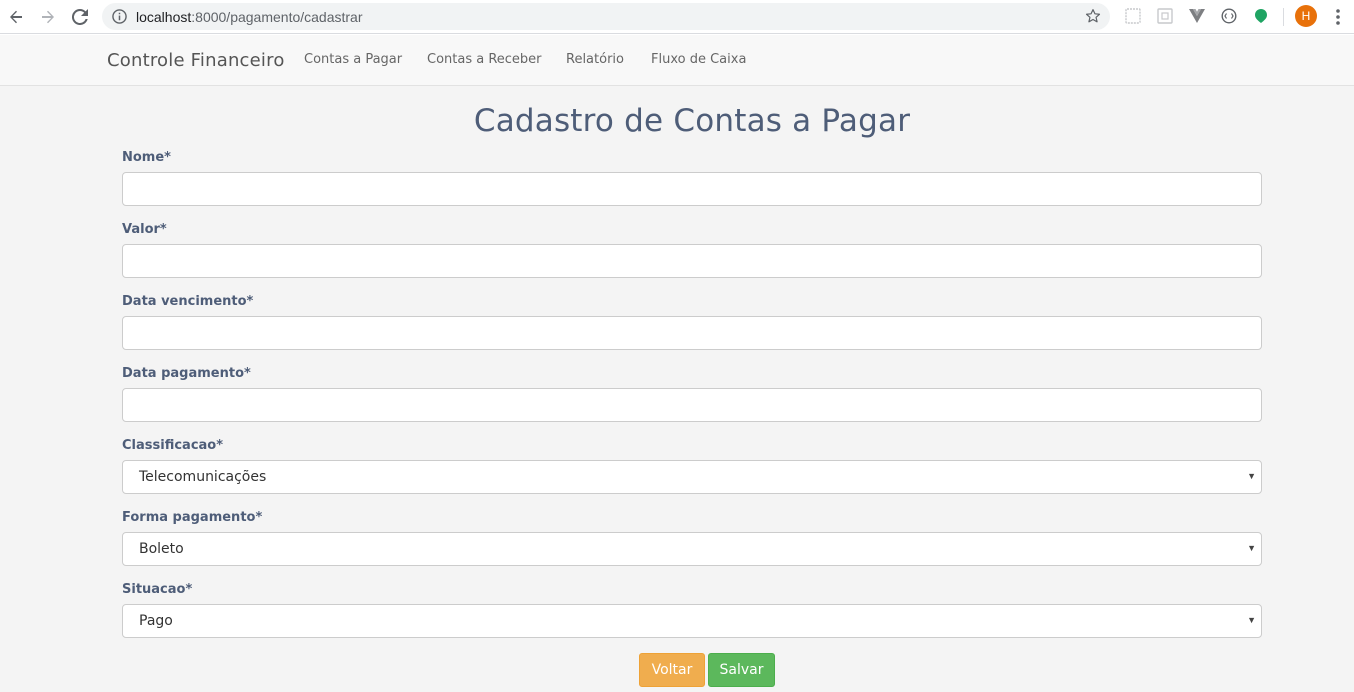 Image resolution: width=1354 pixels, height=692 pixels. I want to click on classificacao-label: Classificacao*, so click(173, 445).